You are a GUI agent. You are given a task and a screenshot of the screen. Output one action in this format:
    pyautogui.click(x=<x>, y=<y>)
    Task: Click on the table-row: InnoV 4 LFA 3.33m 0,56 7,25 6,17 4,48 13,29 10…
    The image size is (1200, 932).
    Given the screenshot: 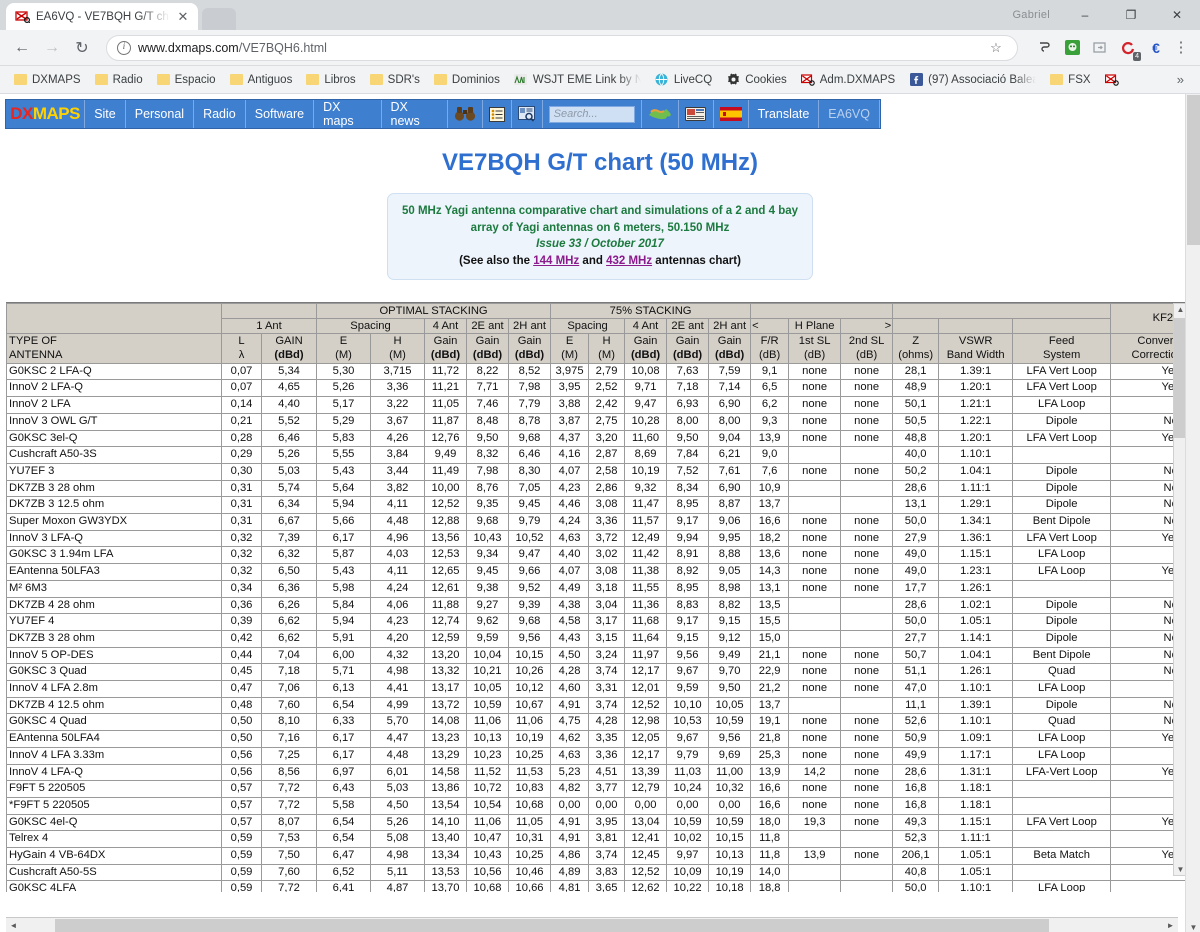 What is the action you would take?
    pyautogui.click(x=600, y=755)
    